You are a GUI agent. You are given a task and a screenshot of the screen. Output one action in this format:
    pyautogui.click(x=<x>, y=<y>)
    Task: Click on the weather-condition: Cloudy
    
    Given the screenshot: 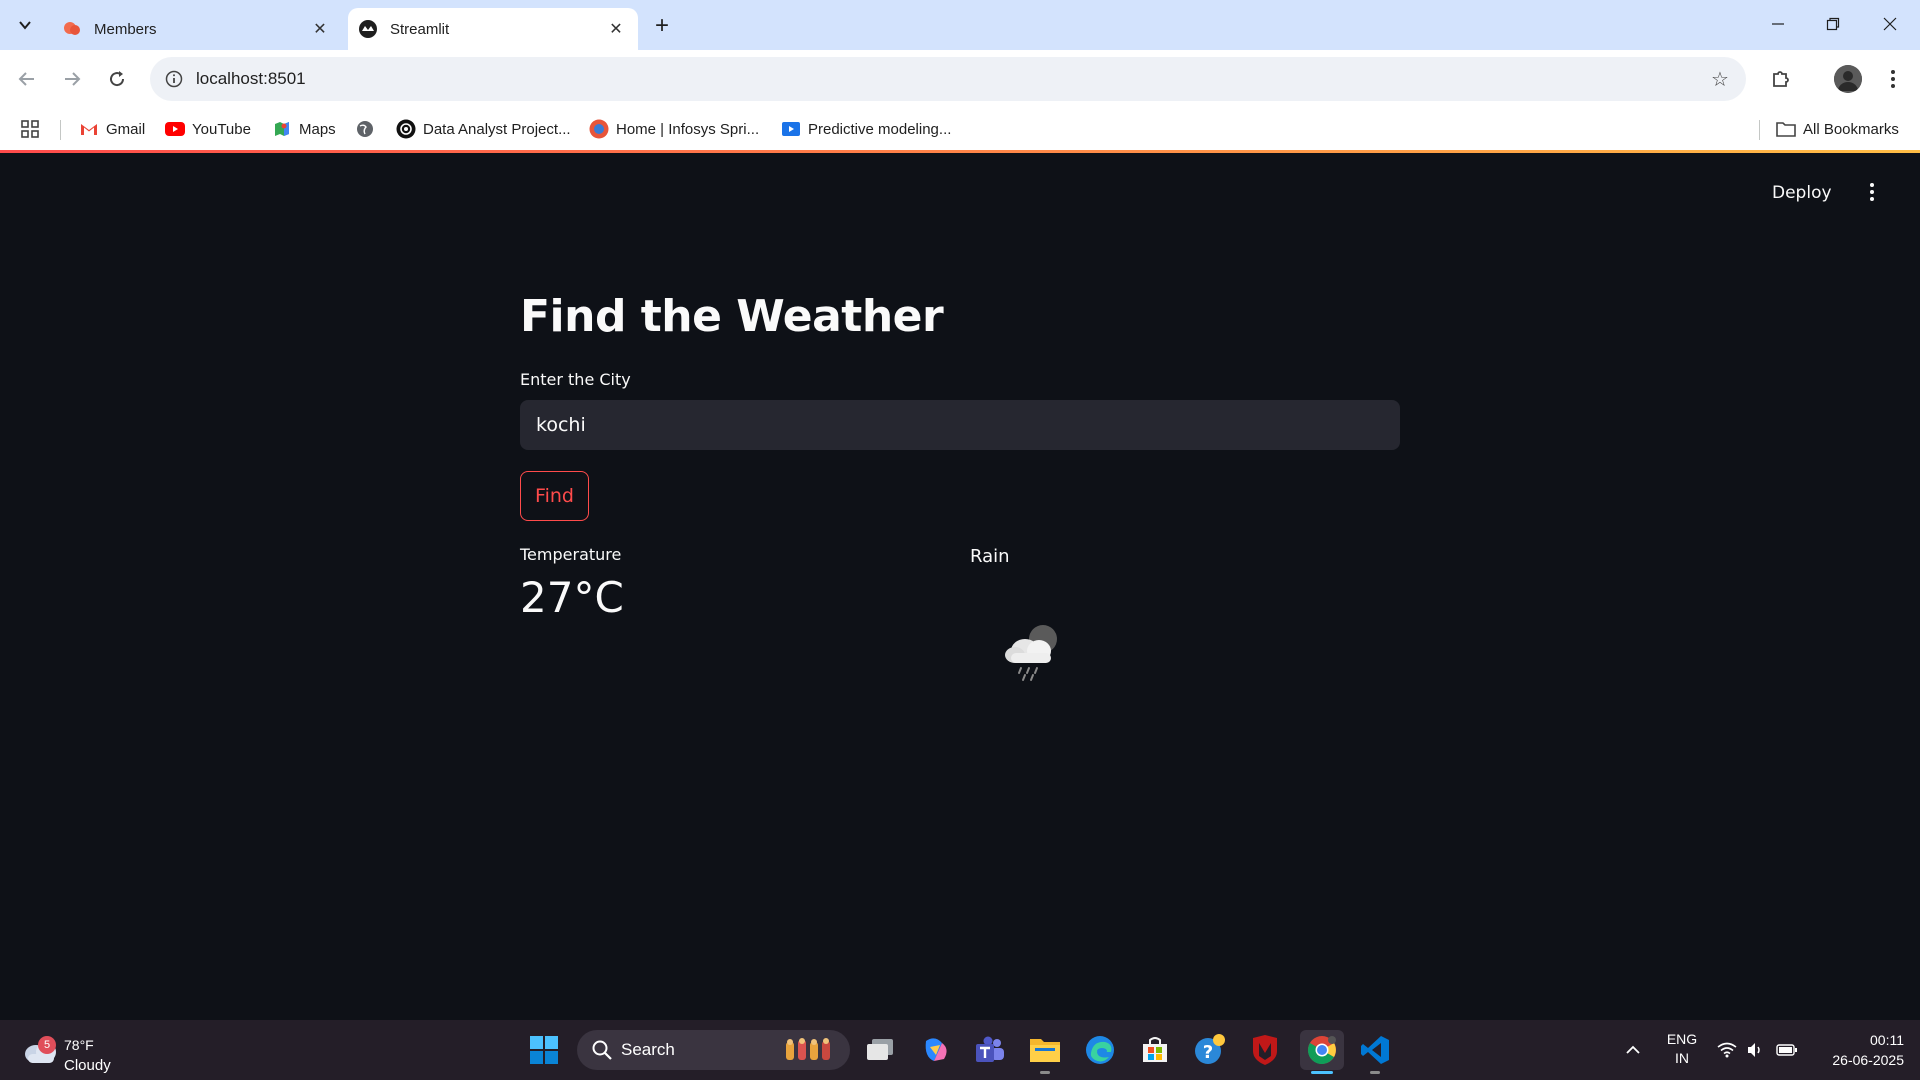 What is the action you would take?
    pyautogui.click(x=87, y=1065)
    